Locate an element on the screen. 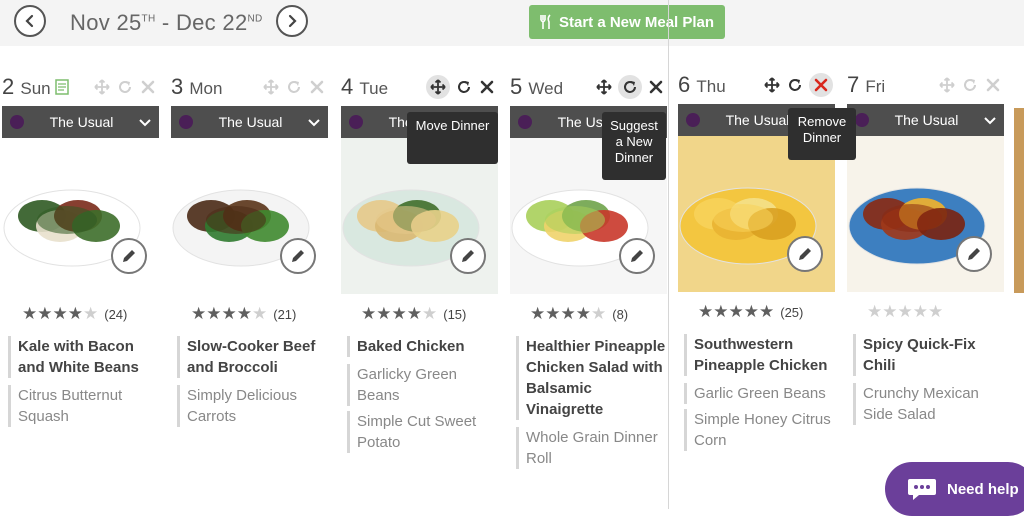 This screenshot has height=516, width=1024. day-name: Mon is located at coordinates (206, 88).